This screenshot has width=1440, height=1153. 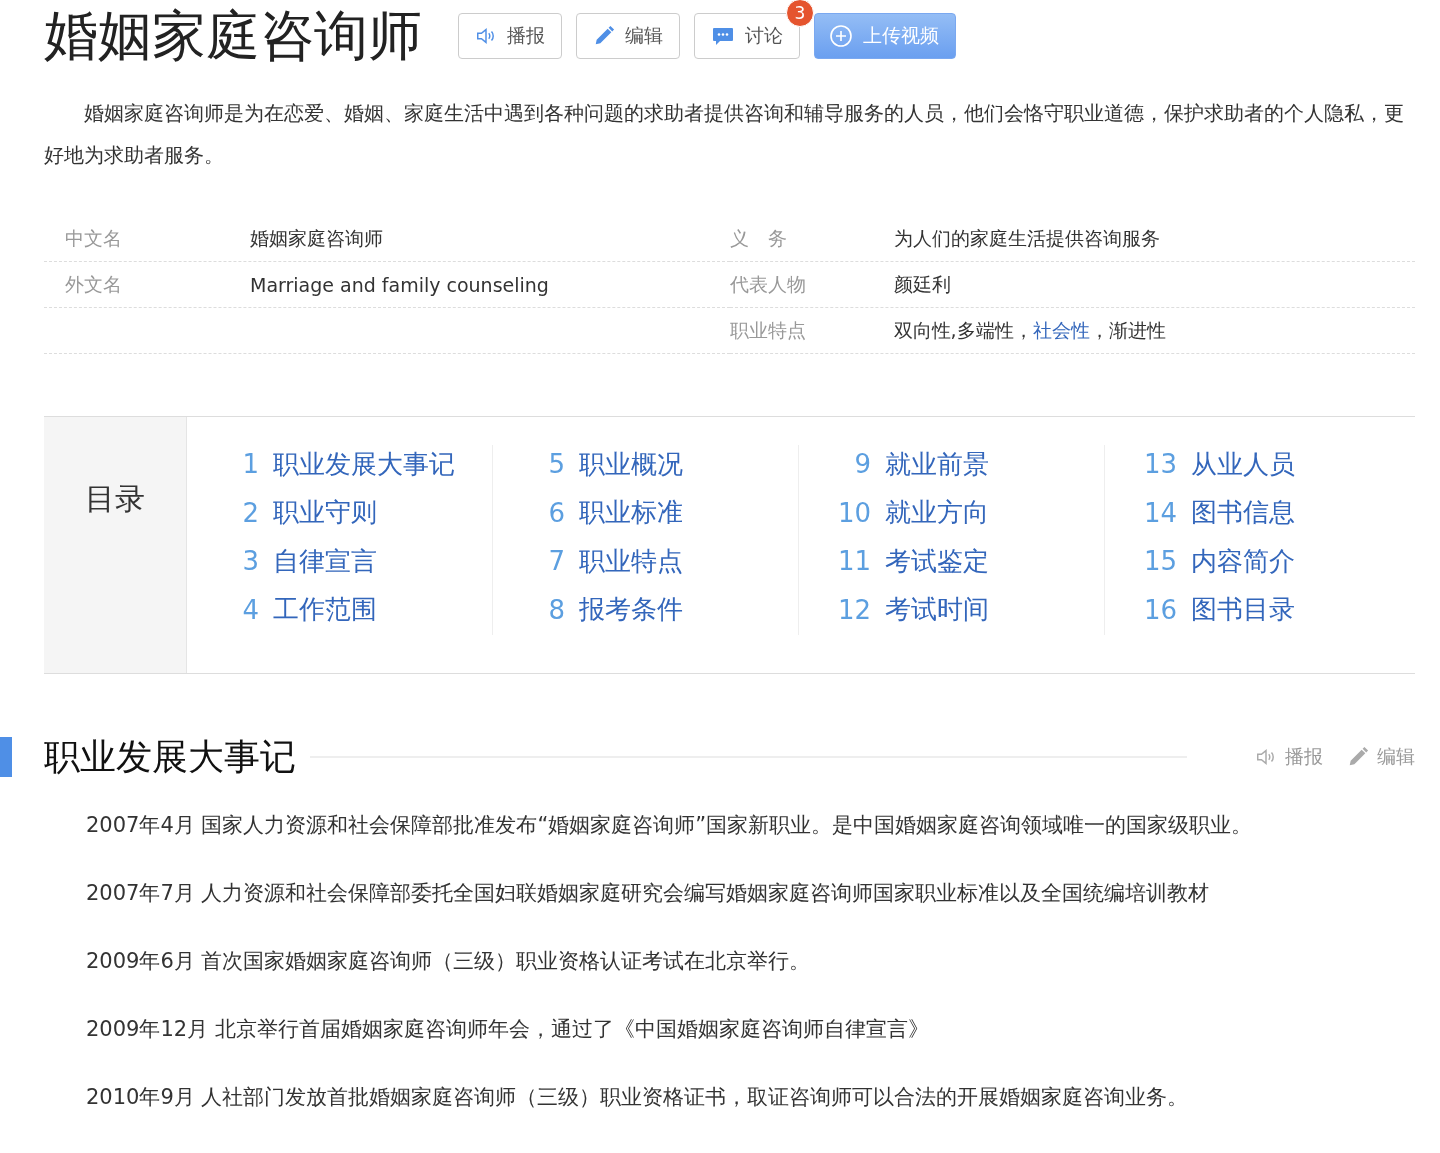 I want to click on field-label: 职业特点, so click(x=768, y=330).